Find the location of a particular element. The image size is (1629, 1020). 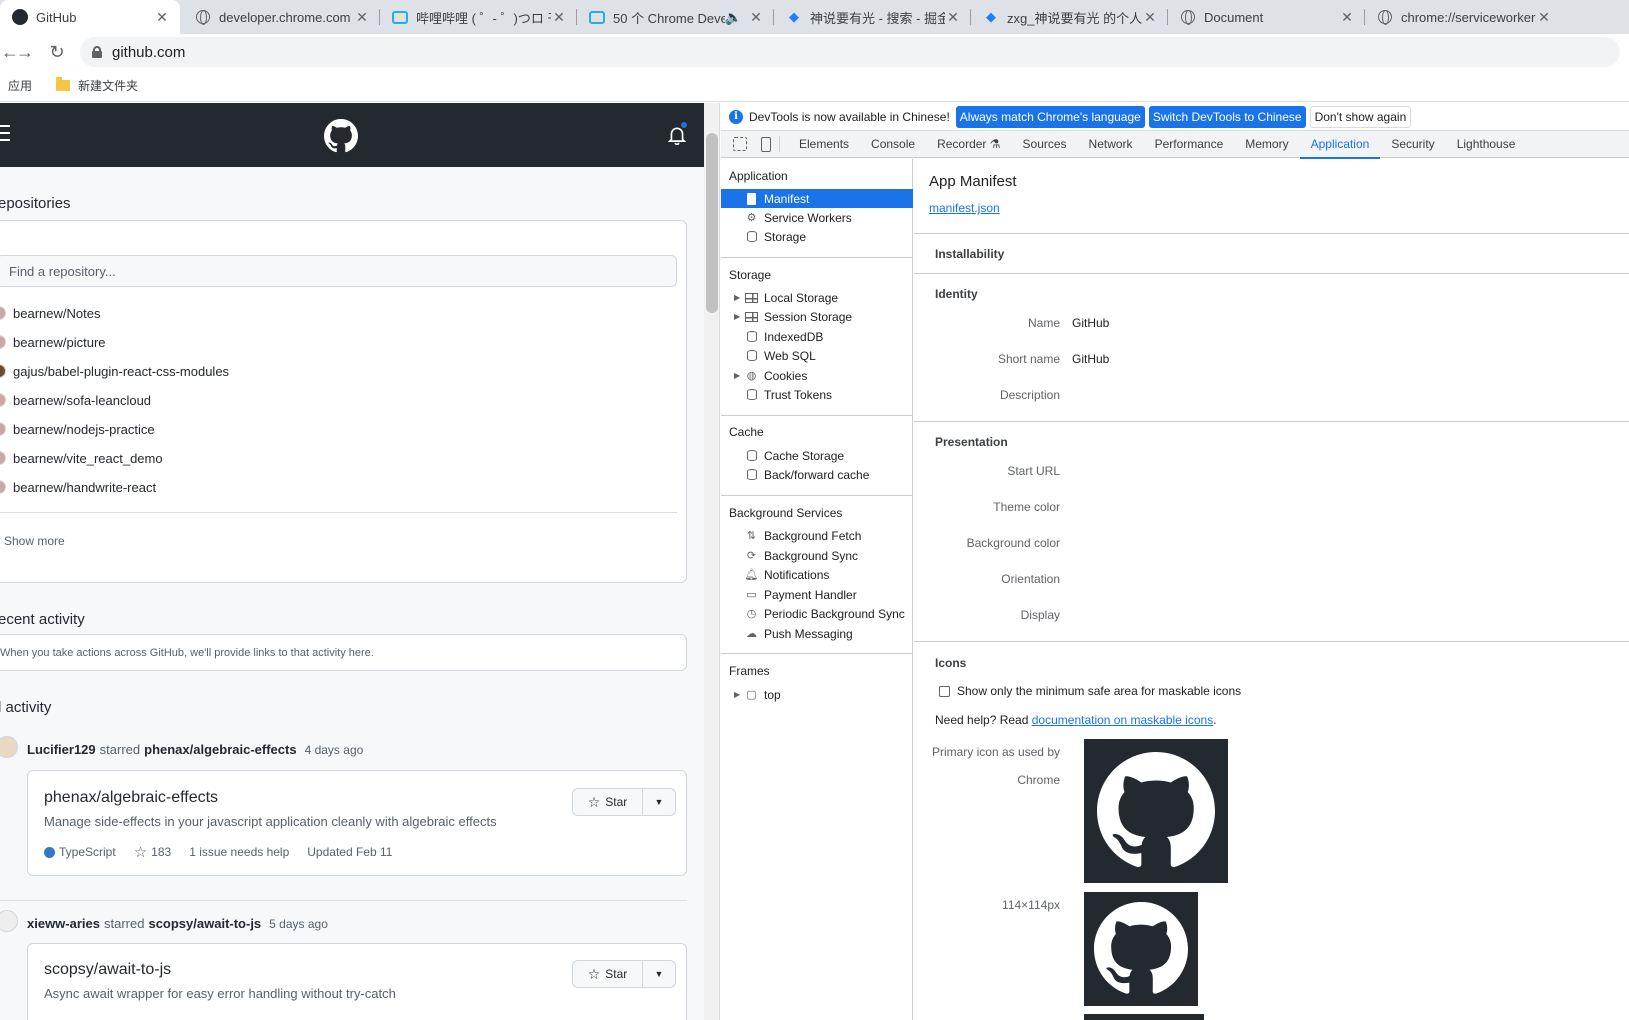

language-color-dot is located at coordinates (49, 852).